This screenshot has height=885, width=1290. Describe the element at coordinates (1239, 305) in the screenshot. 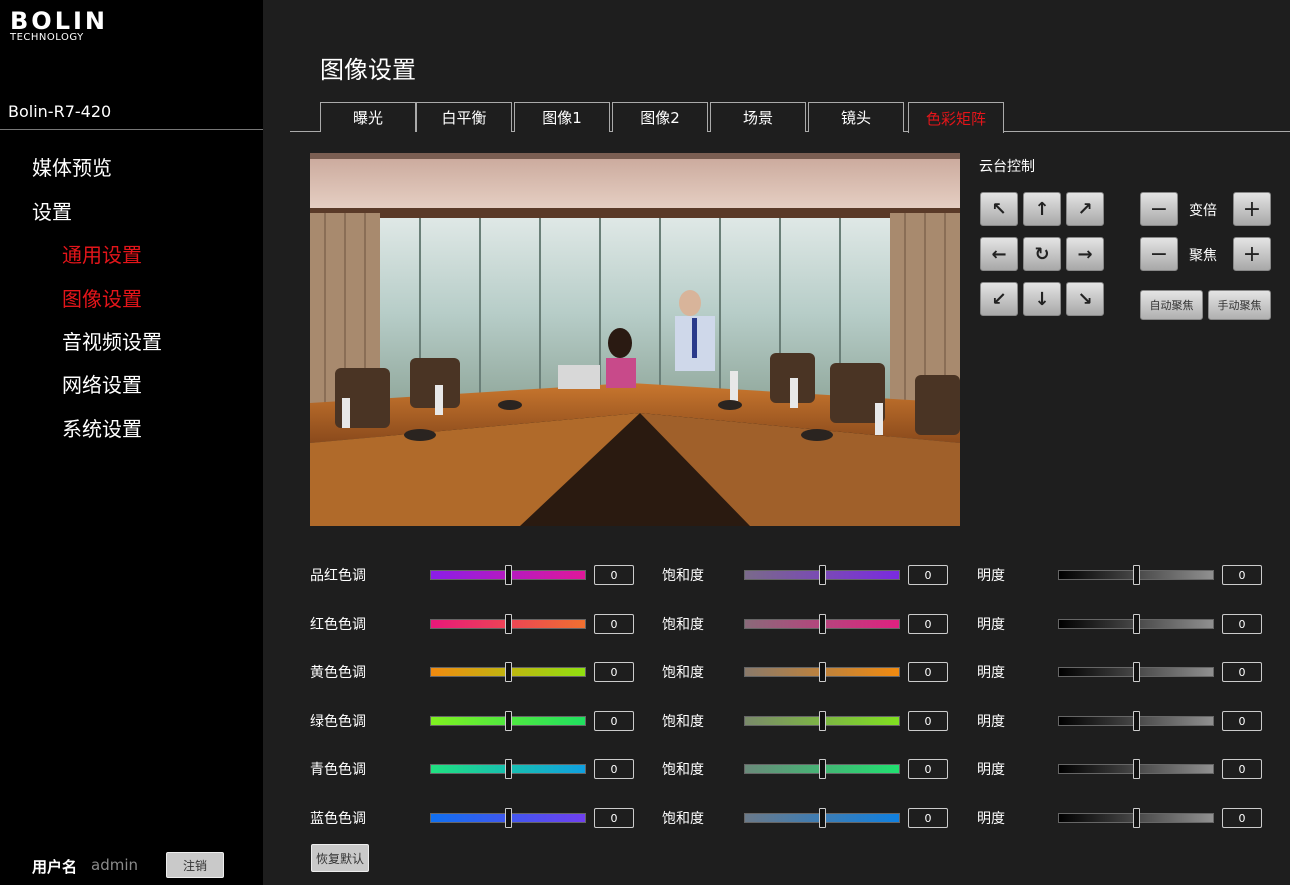

I see `manual-focus-button: 手动聚焦` at that location.